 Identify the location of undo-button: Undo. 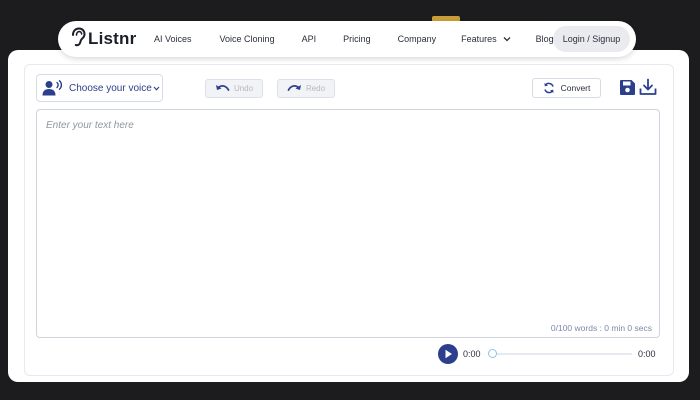
(234, 88).